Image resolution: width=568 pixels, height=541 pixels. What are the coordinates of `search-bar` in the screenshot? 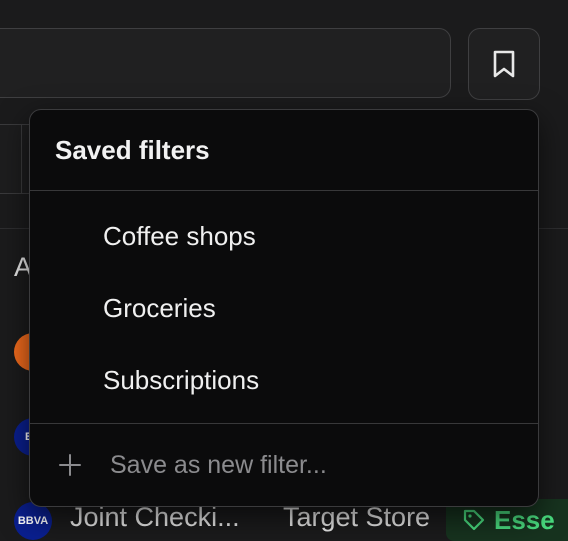 It's located at (225, 63).